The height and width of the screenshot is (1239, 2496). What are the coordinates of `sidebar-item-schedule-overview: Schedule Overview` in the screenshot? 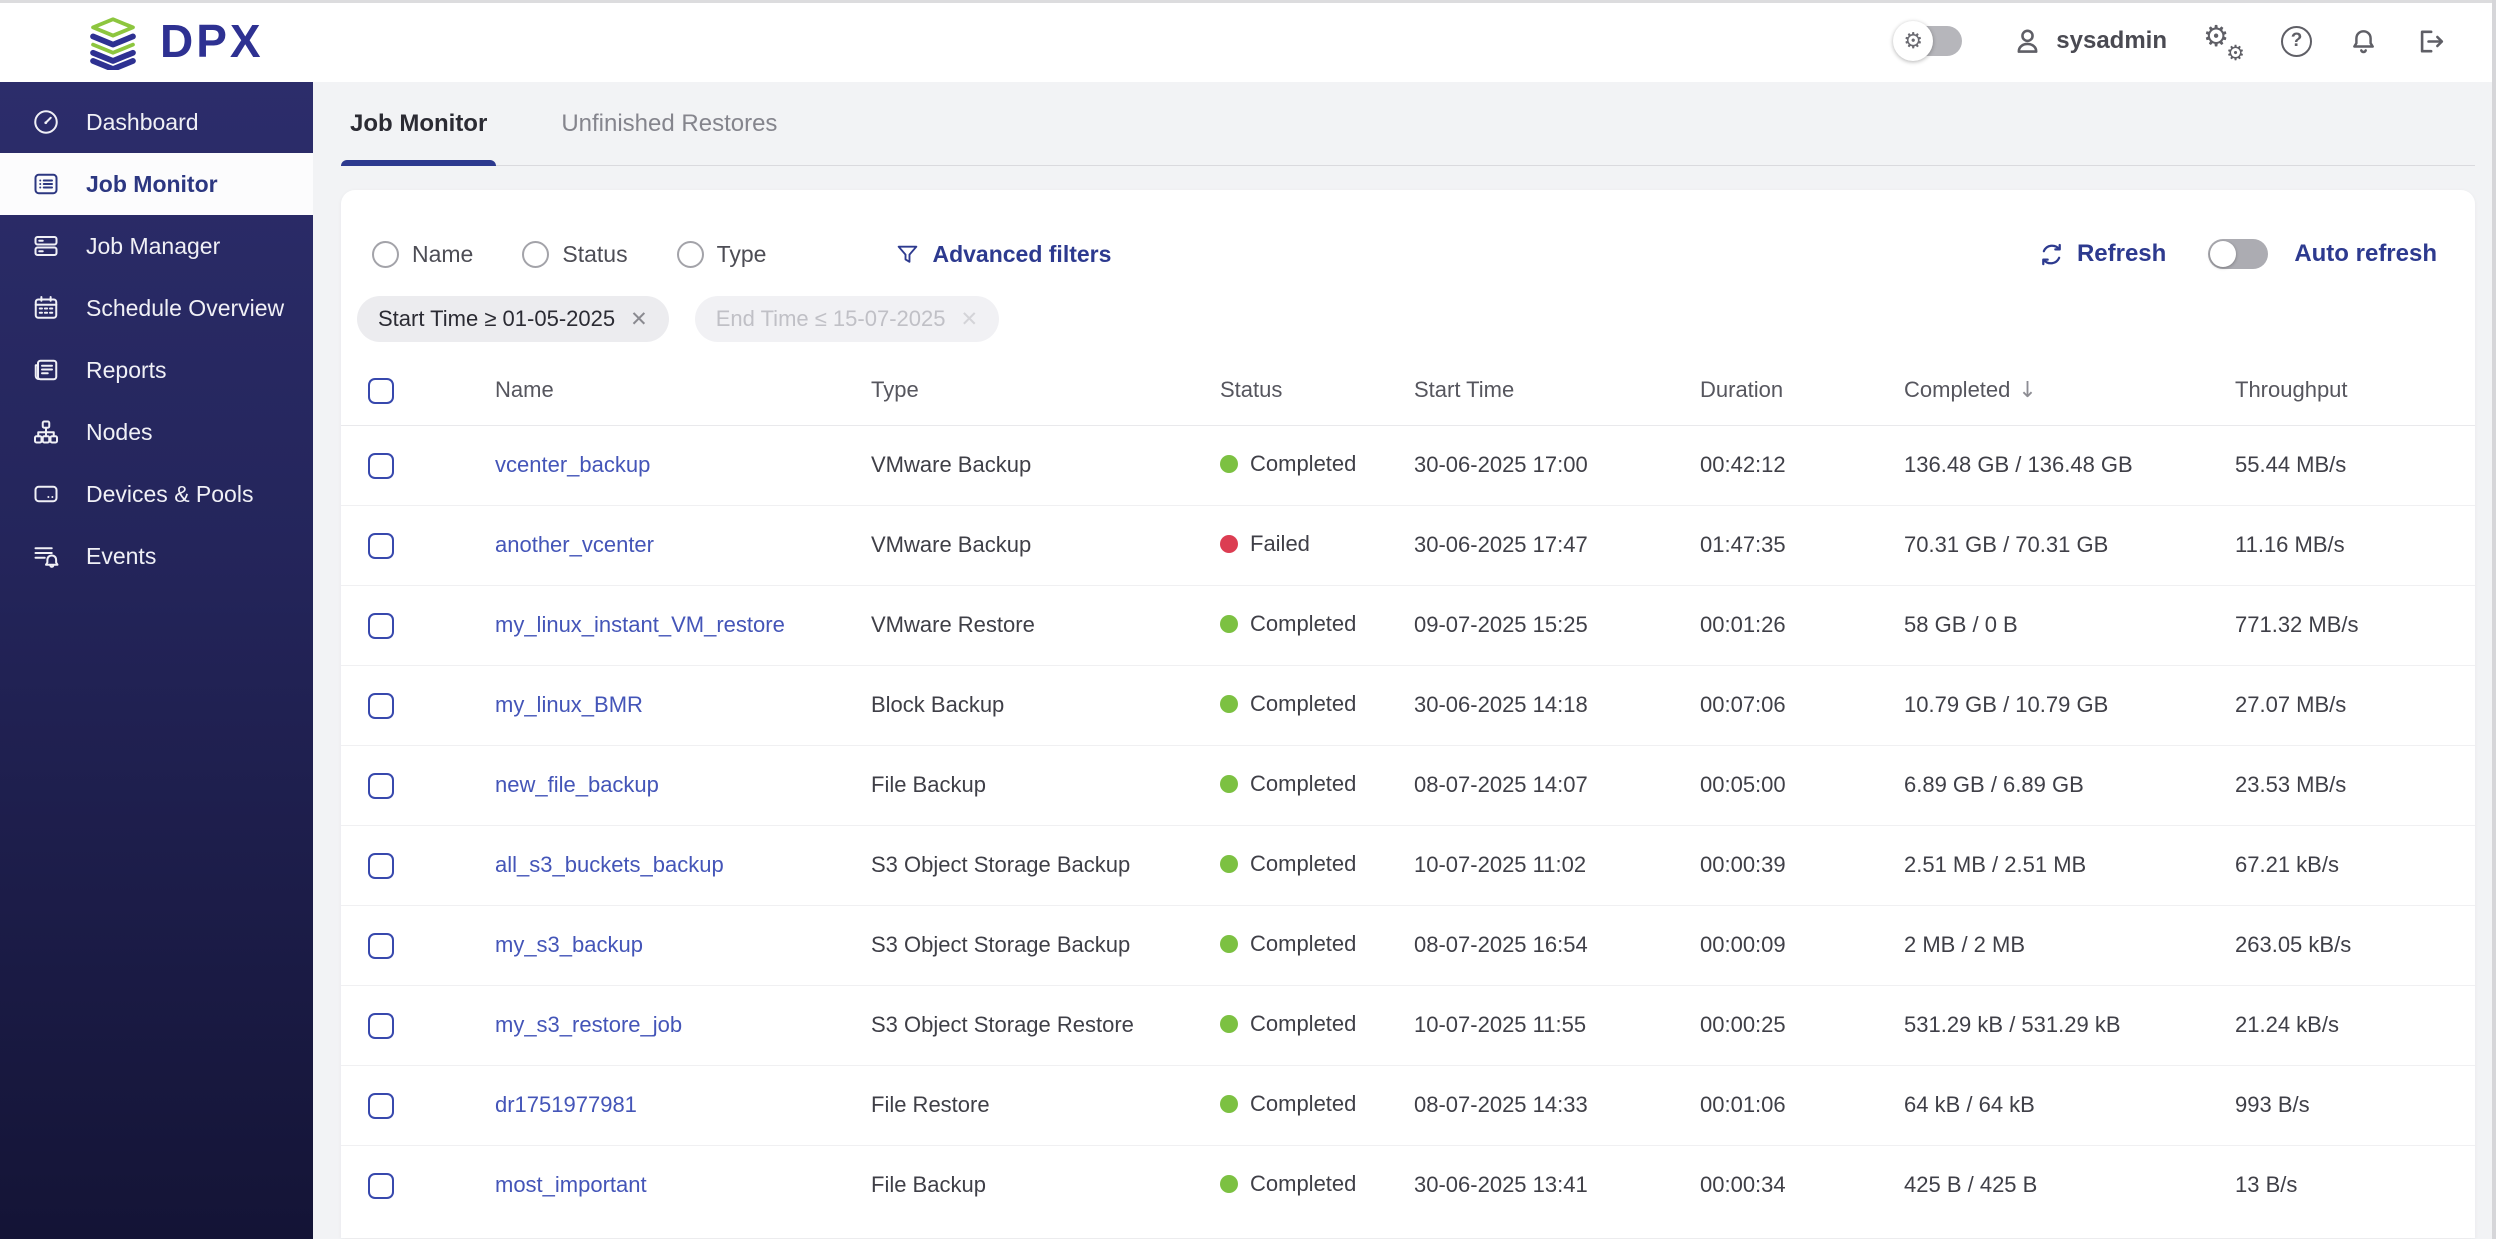 It's located at (156, 308).